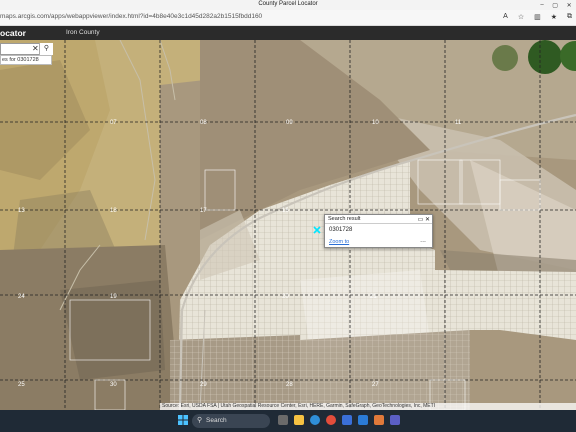 The height and width of the screenshot is (432, 576). I want to click on window-controls: – ▢ ✕, so click(556, 5).